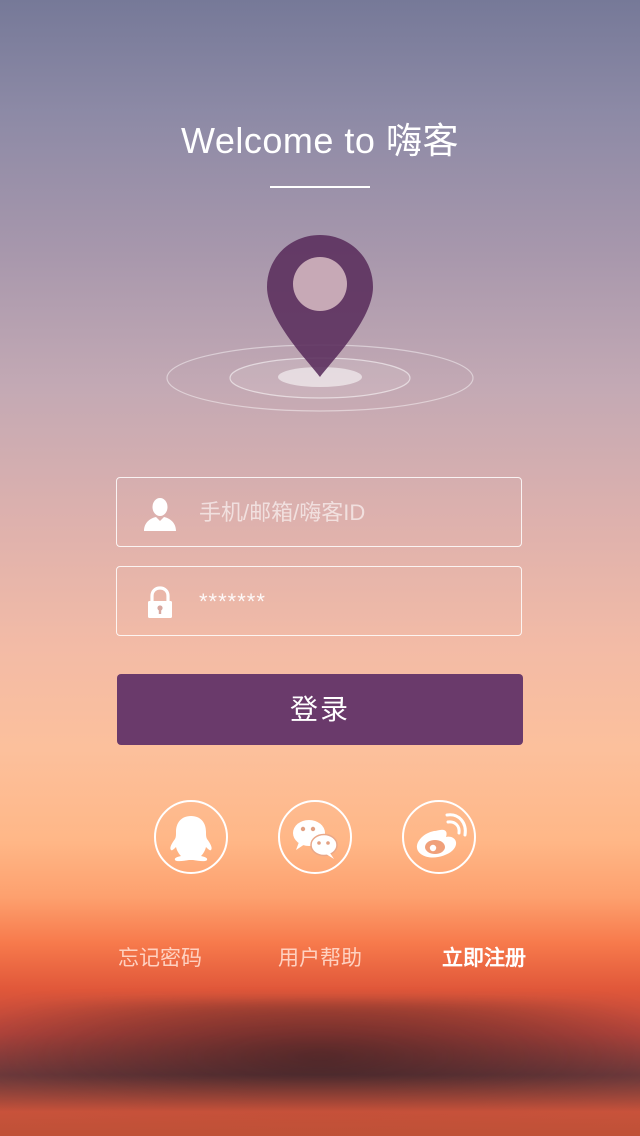 This screenshot has width=640, height=1136. What do you see at coordinates (484, 959) in the screenshot?
I see `register-now-link: 立即注册` at bounding box center [484, 959].